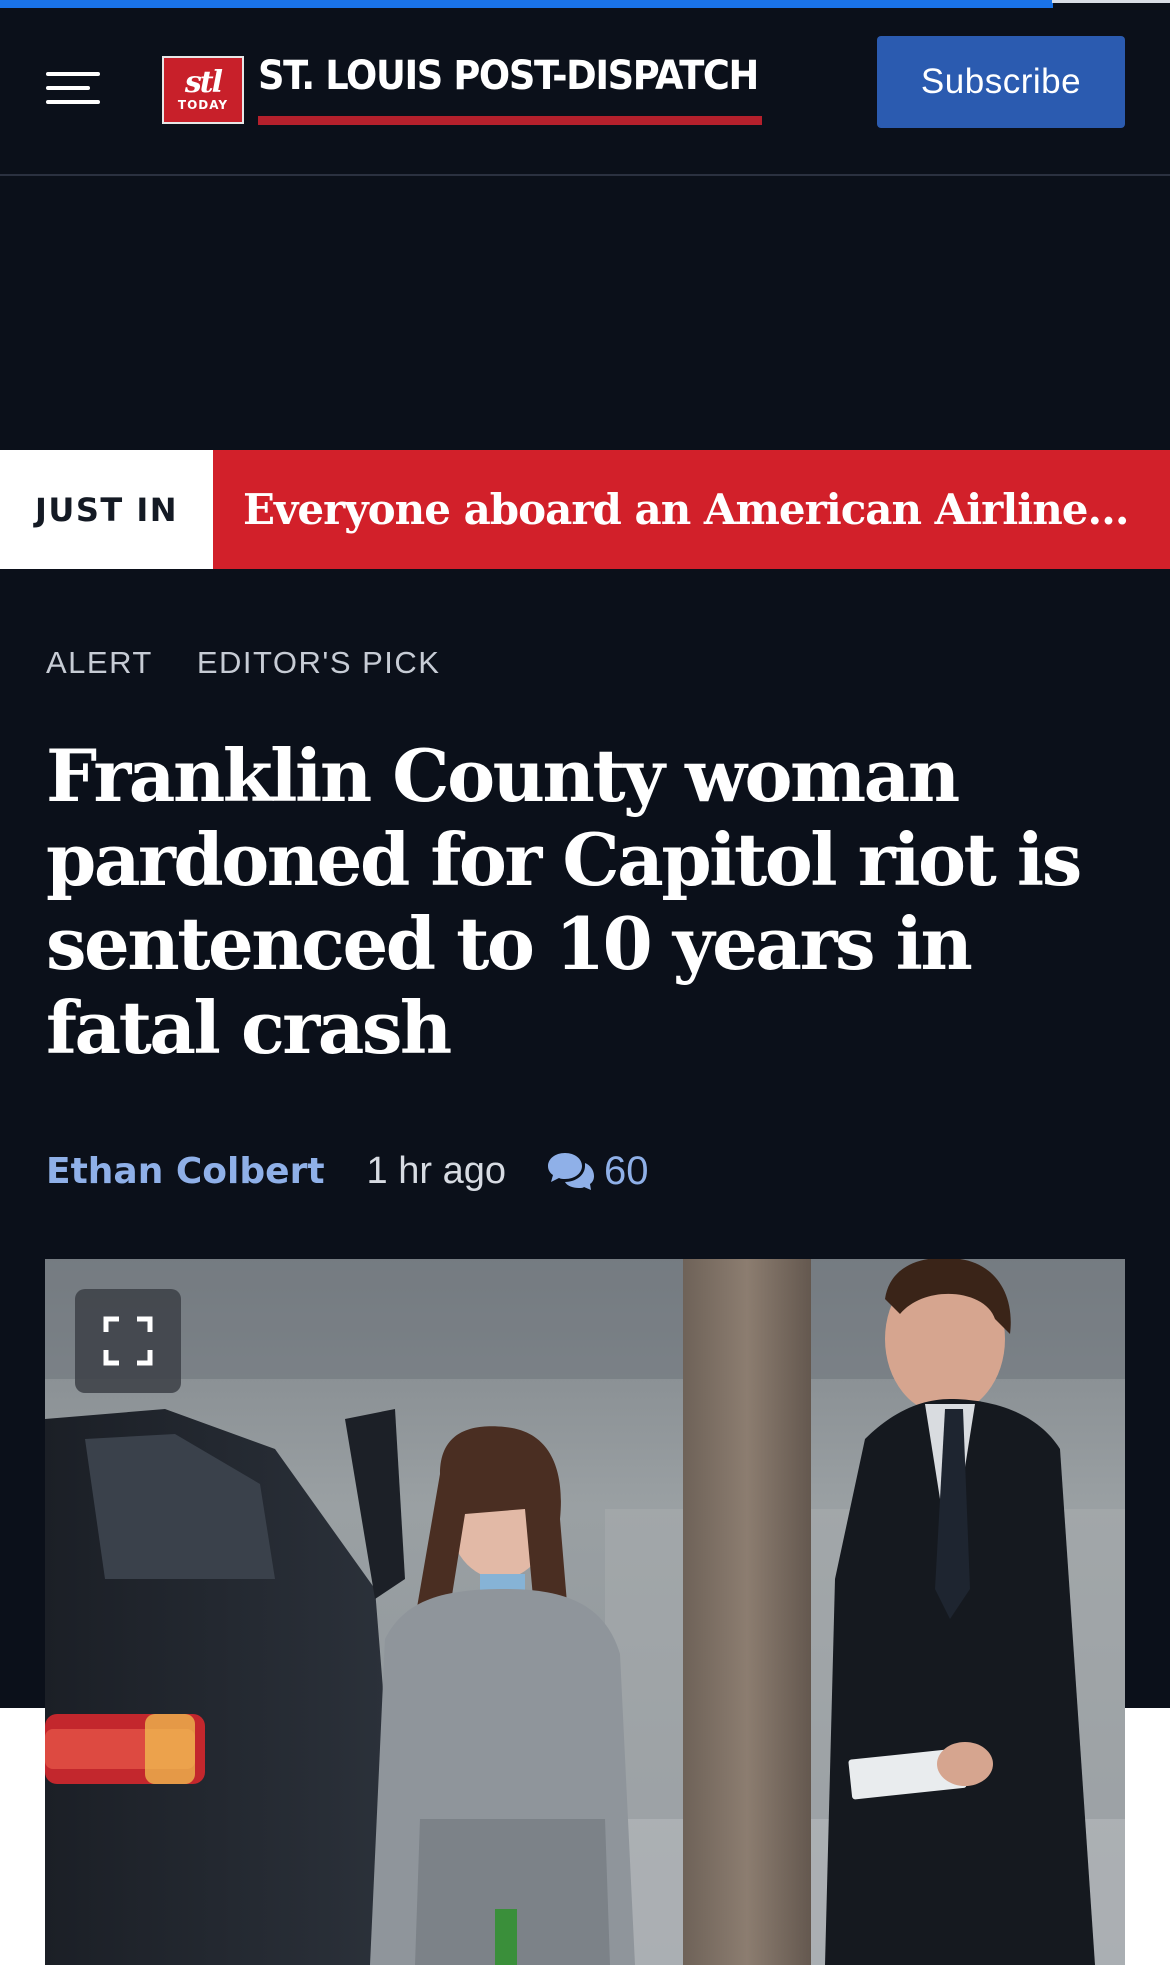  I want to click on article-byline: Ethan Colbert 1 hr ago 60, so click(347, 1171).